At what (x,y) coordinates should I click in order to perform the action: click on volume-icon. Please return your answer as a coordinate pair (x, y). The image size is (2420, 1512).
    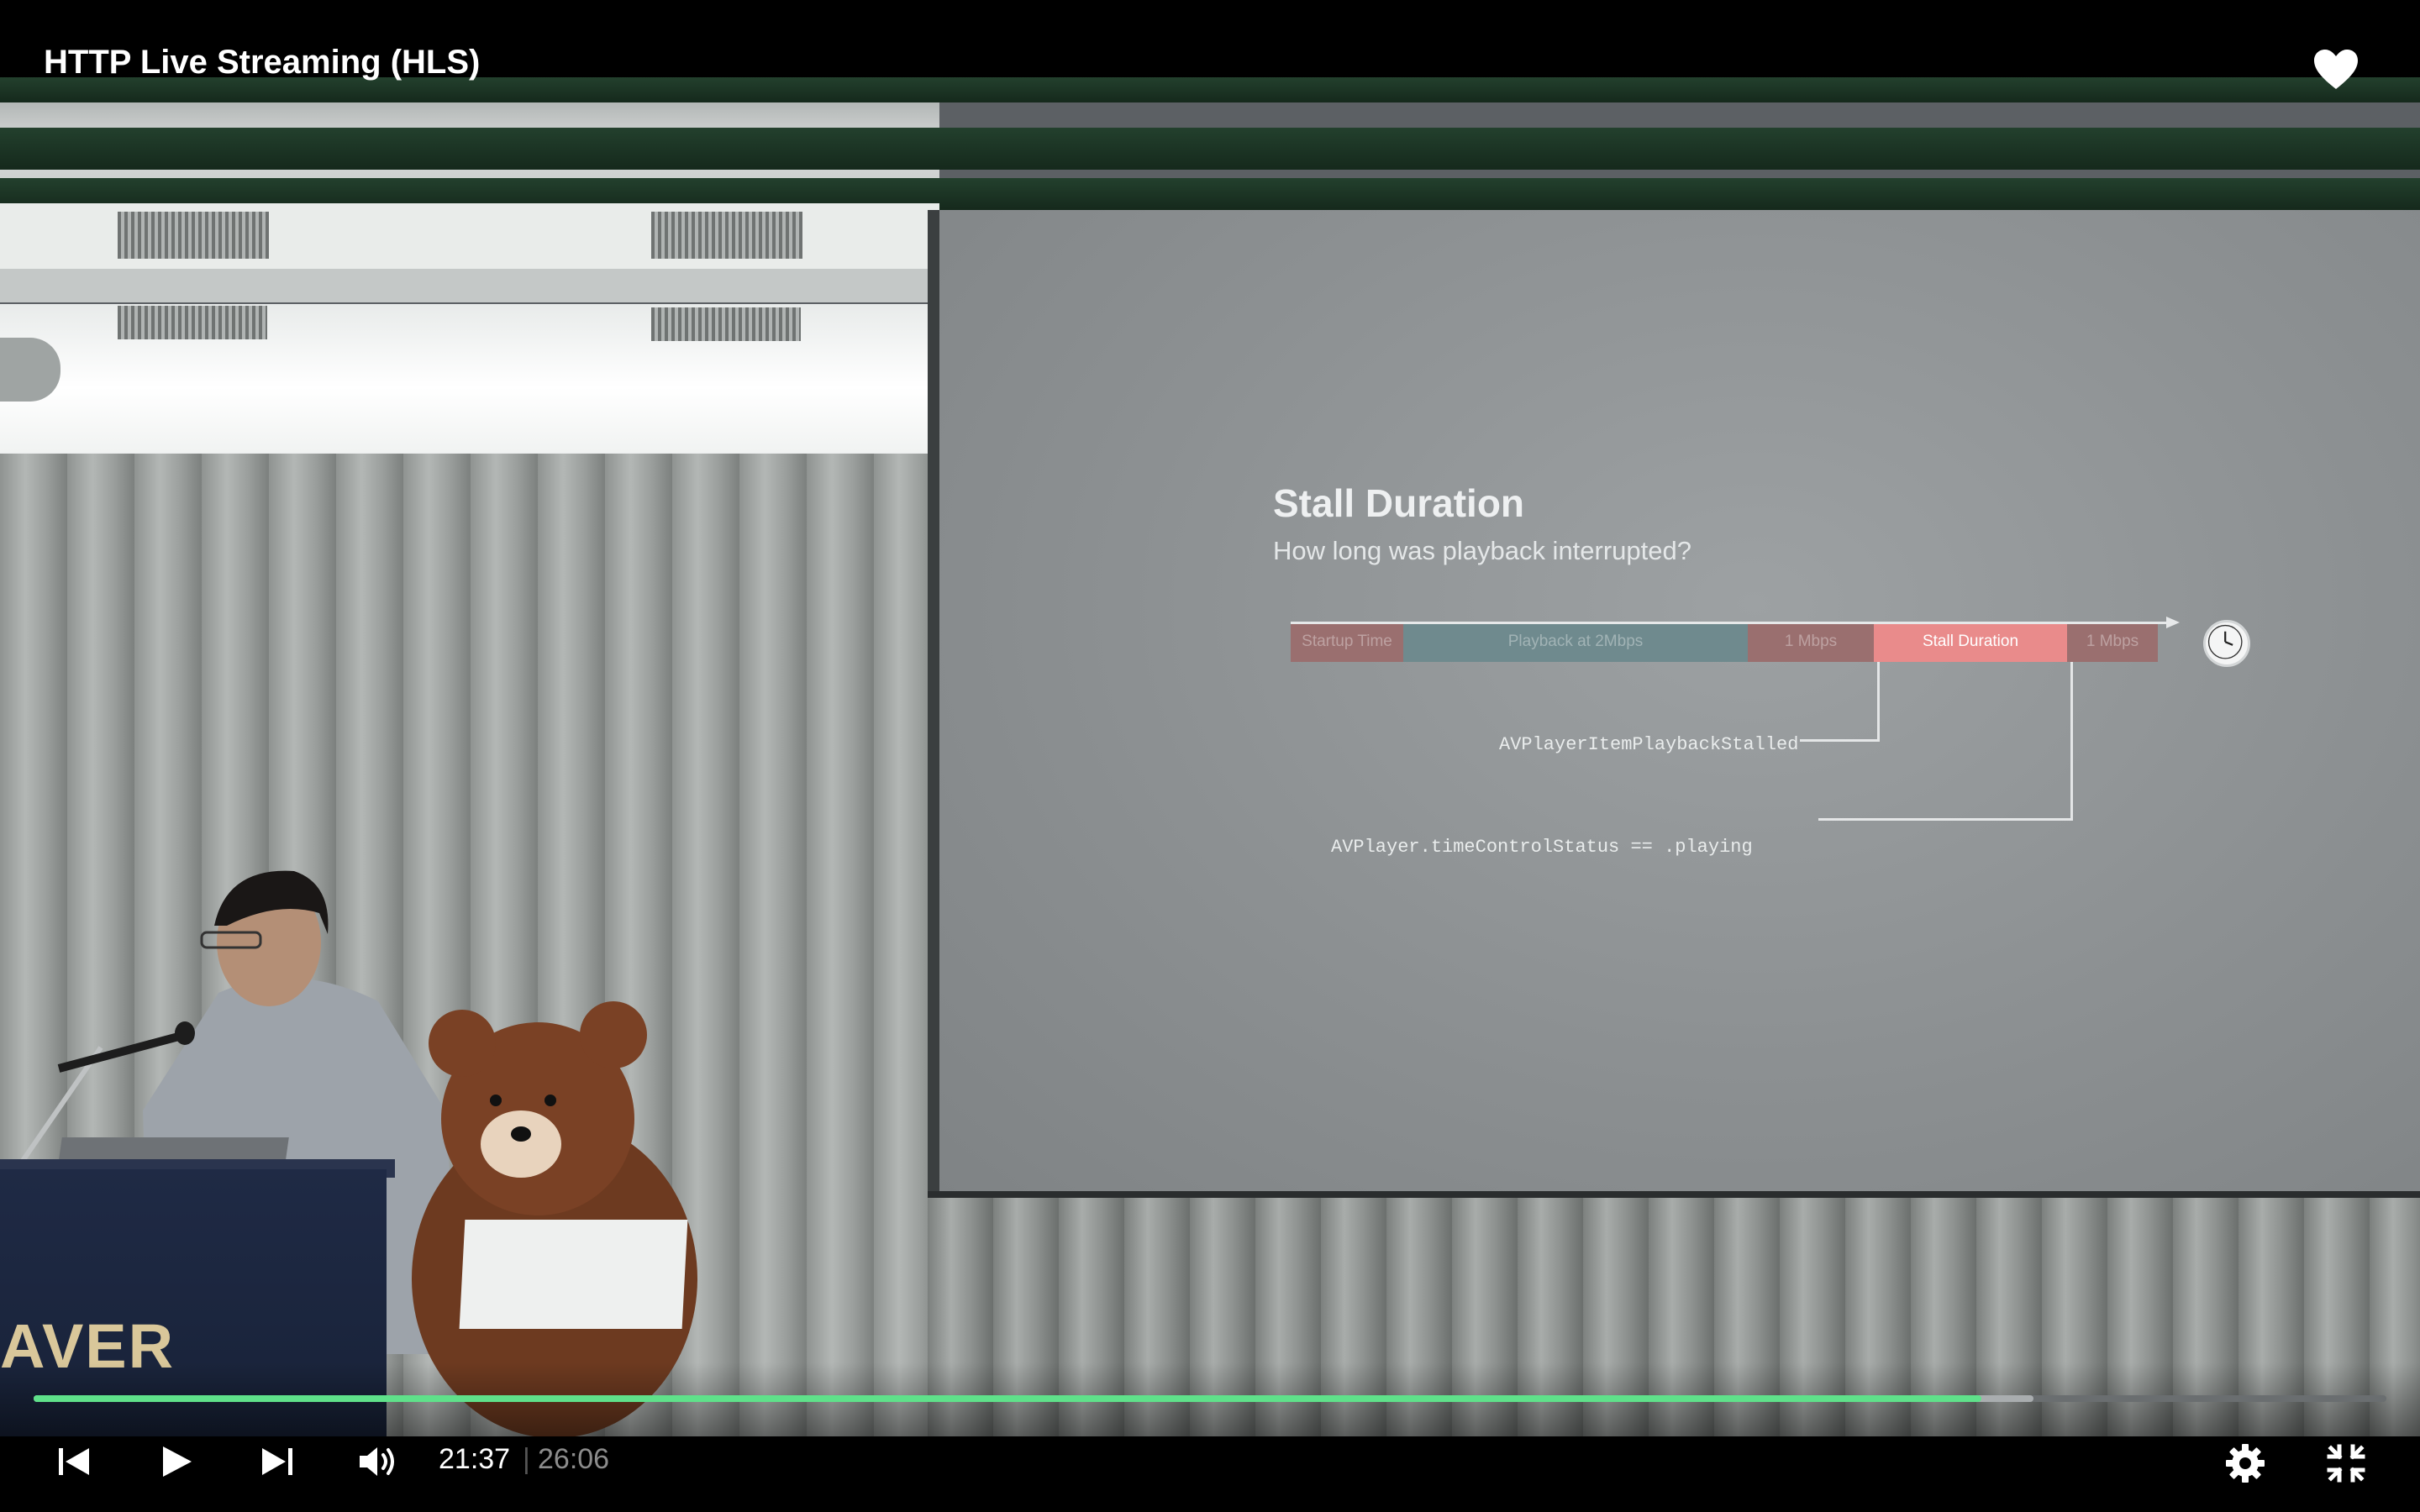
    Looking at the image, I should click on (379, 1461).